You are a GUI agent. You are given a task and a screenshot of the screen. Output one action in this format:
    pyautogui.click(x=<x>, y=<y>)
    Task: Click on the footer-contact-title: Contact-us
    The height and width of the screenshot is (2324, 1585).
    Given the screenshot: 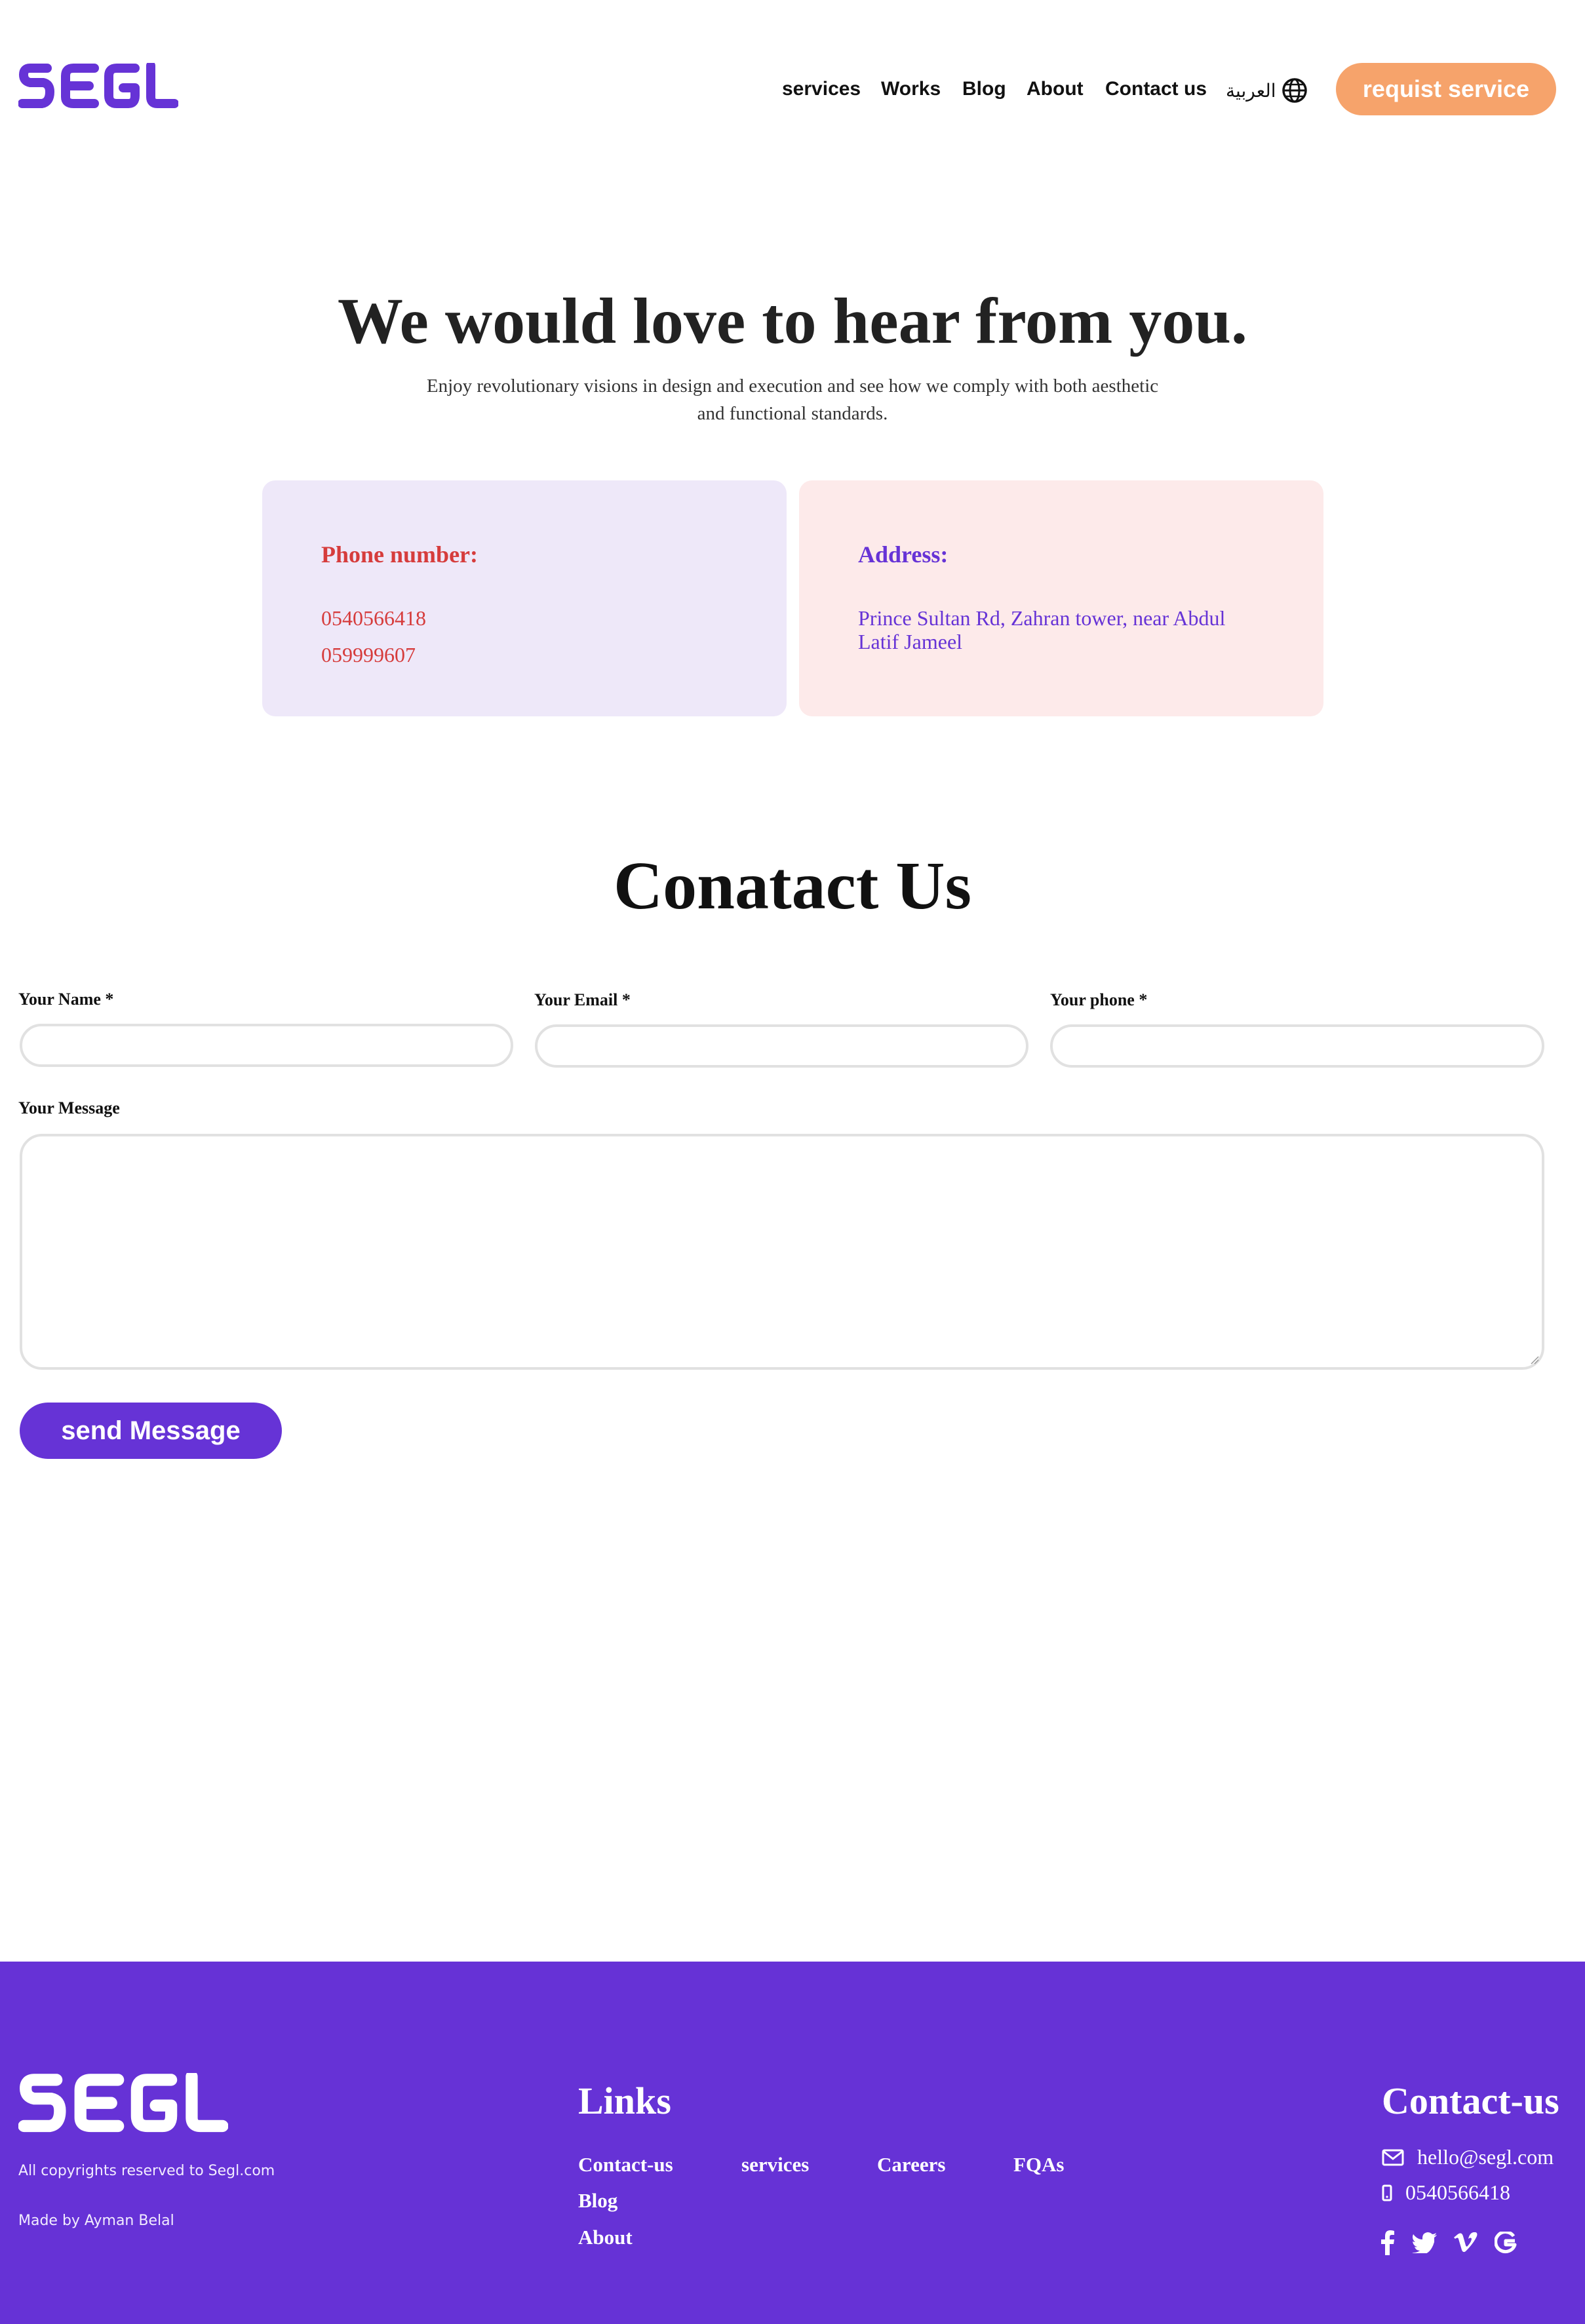 What is the action you would take?
    pyautogui.click(x=1471, y=2101)
    